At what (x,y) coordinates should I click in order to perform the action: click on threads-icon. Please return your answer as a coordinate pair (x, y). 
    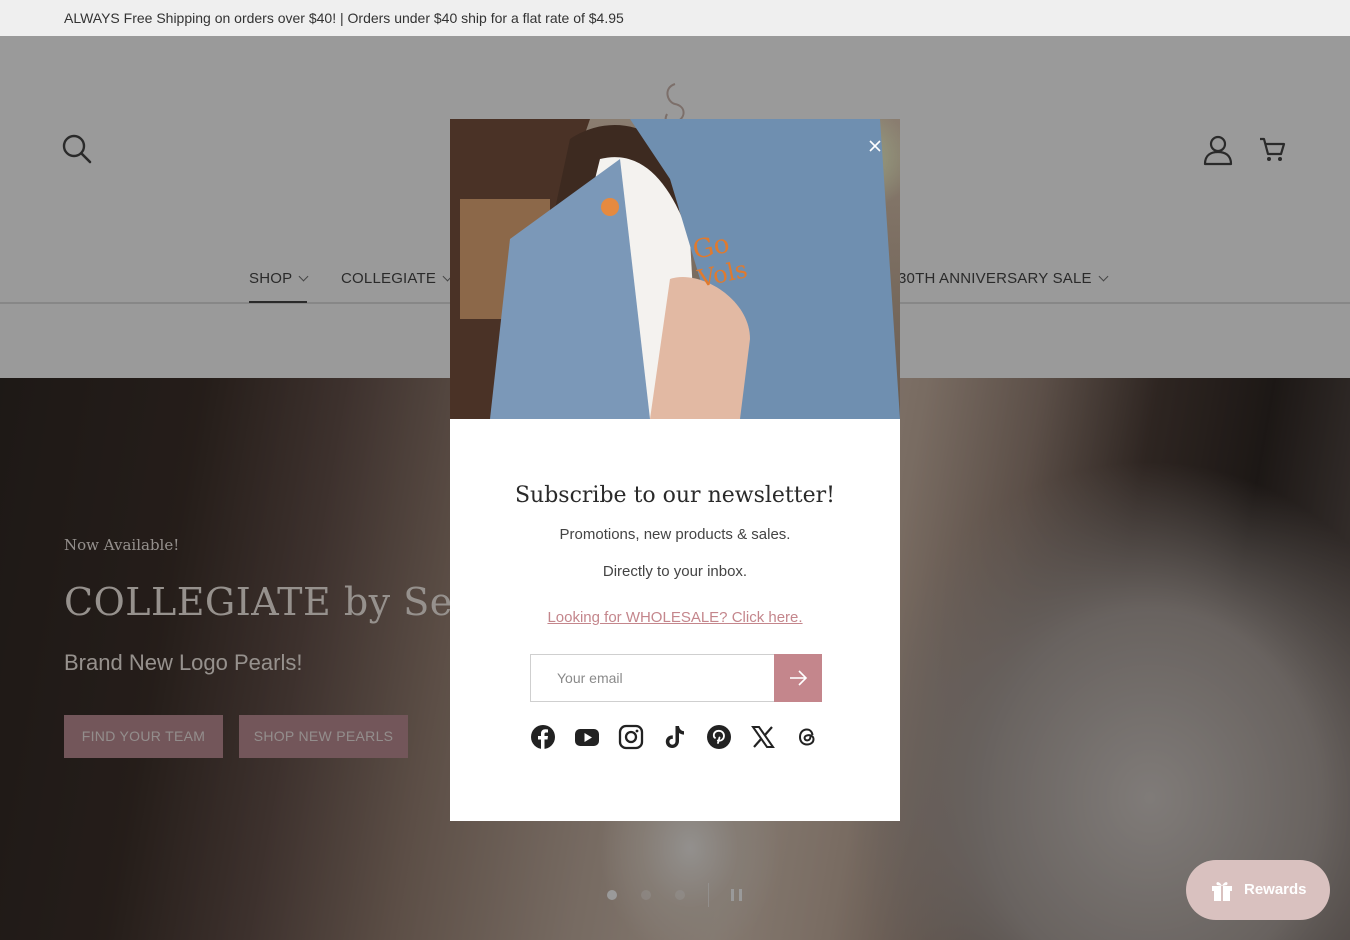
    Looking at the image, I should click on (807, 737).